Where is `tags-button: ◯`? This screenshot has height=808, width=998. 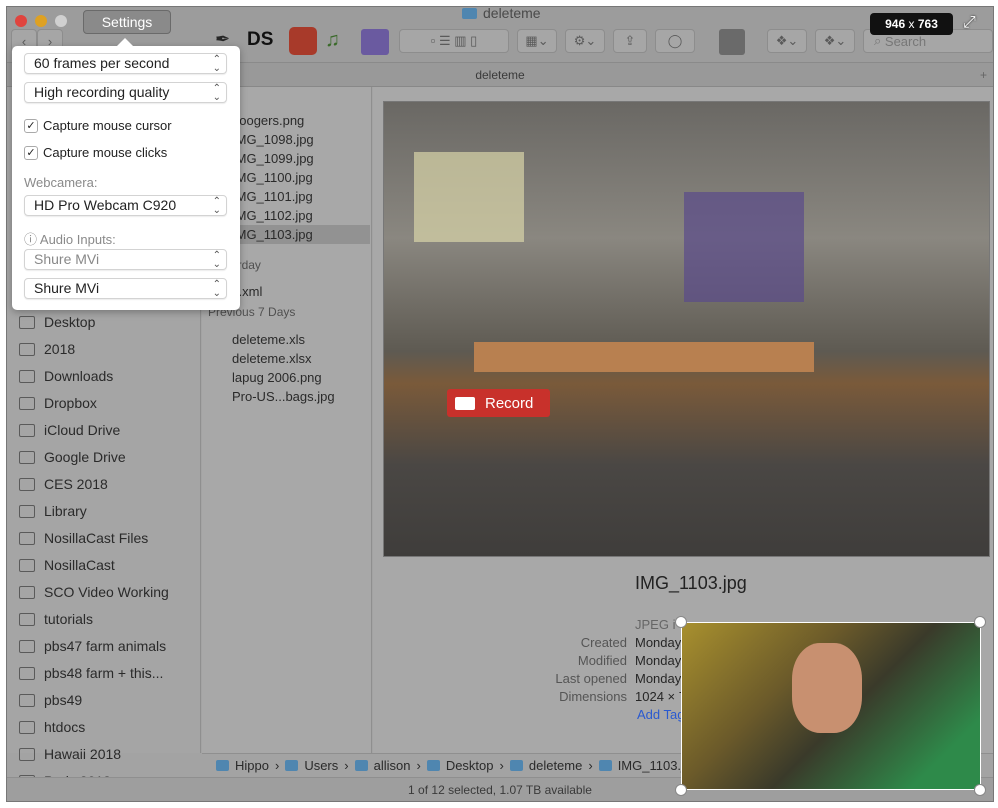 tags-button: ◯ is located at coordinates (675, 41).